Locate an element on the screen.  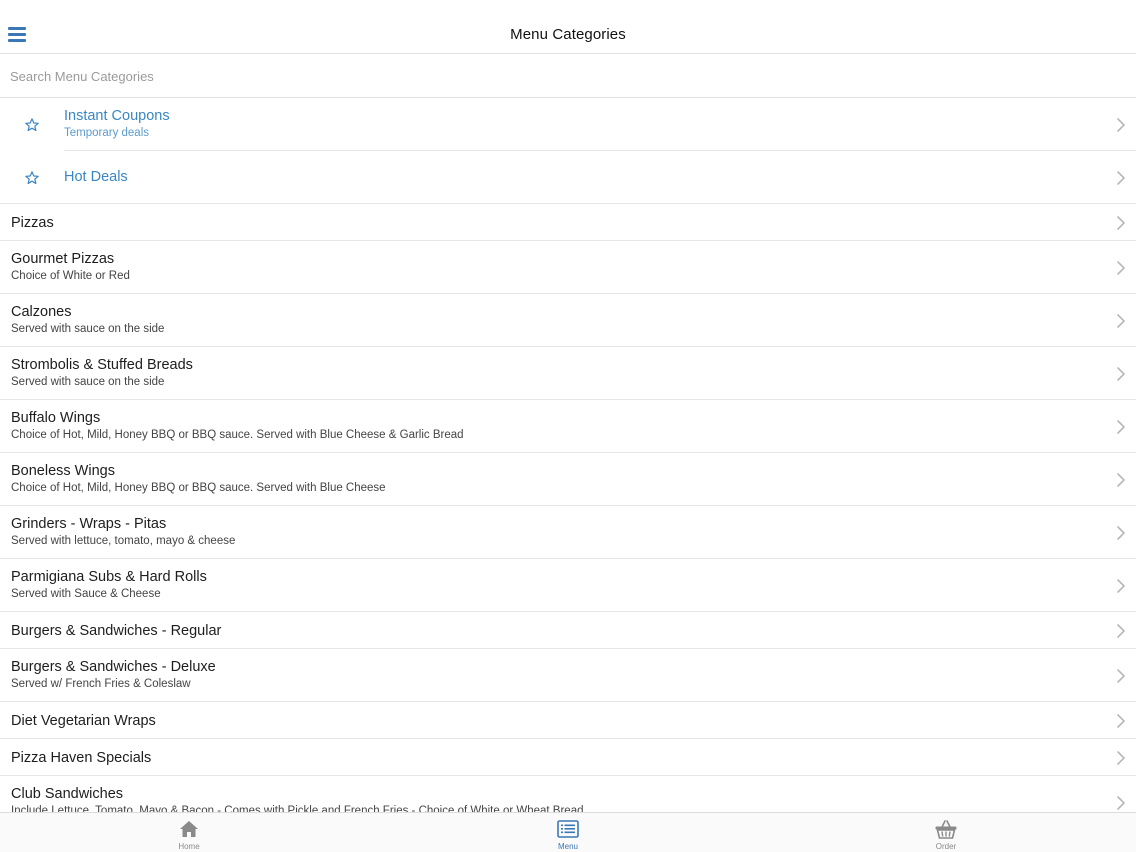
page-title: Menu Categories is located at coordinates (568, 34).